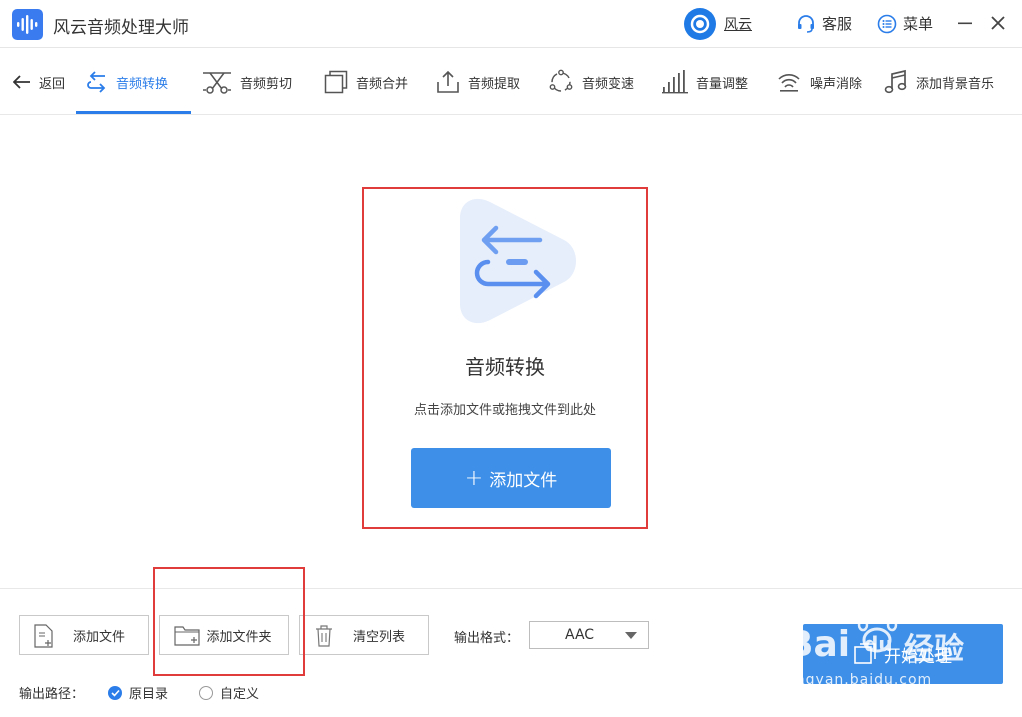 The height and width of the screenshot is (717, 1022). I want to click on menu-label: 菜单, so click(918, 24).